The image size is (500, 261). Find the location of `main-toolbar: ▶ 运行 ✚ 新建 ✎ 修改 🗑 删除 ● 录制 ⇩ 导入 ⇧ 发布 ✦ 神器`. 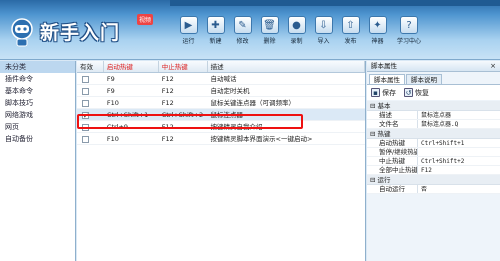

main-toolbar: ▶ 运行 ✚ 新建 ✎ 修改 🗑 删除 ● 录制 ⇩ 导入 ⇧ 发布 ✦ 神器 is located at coordinates (302, 36).